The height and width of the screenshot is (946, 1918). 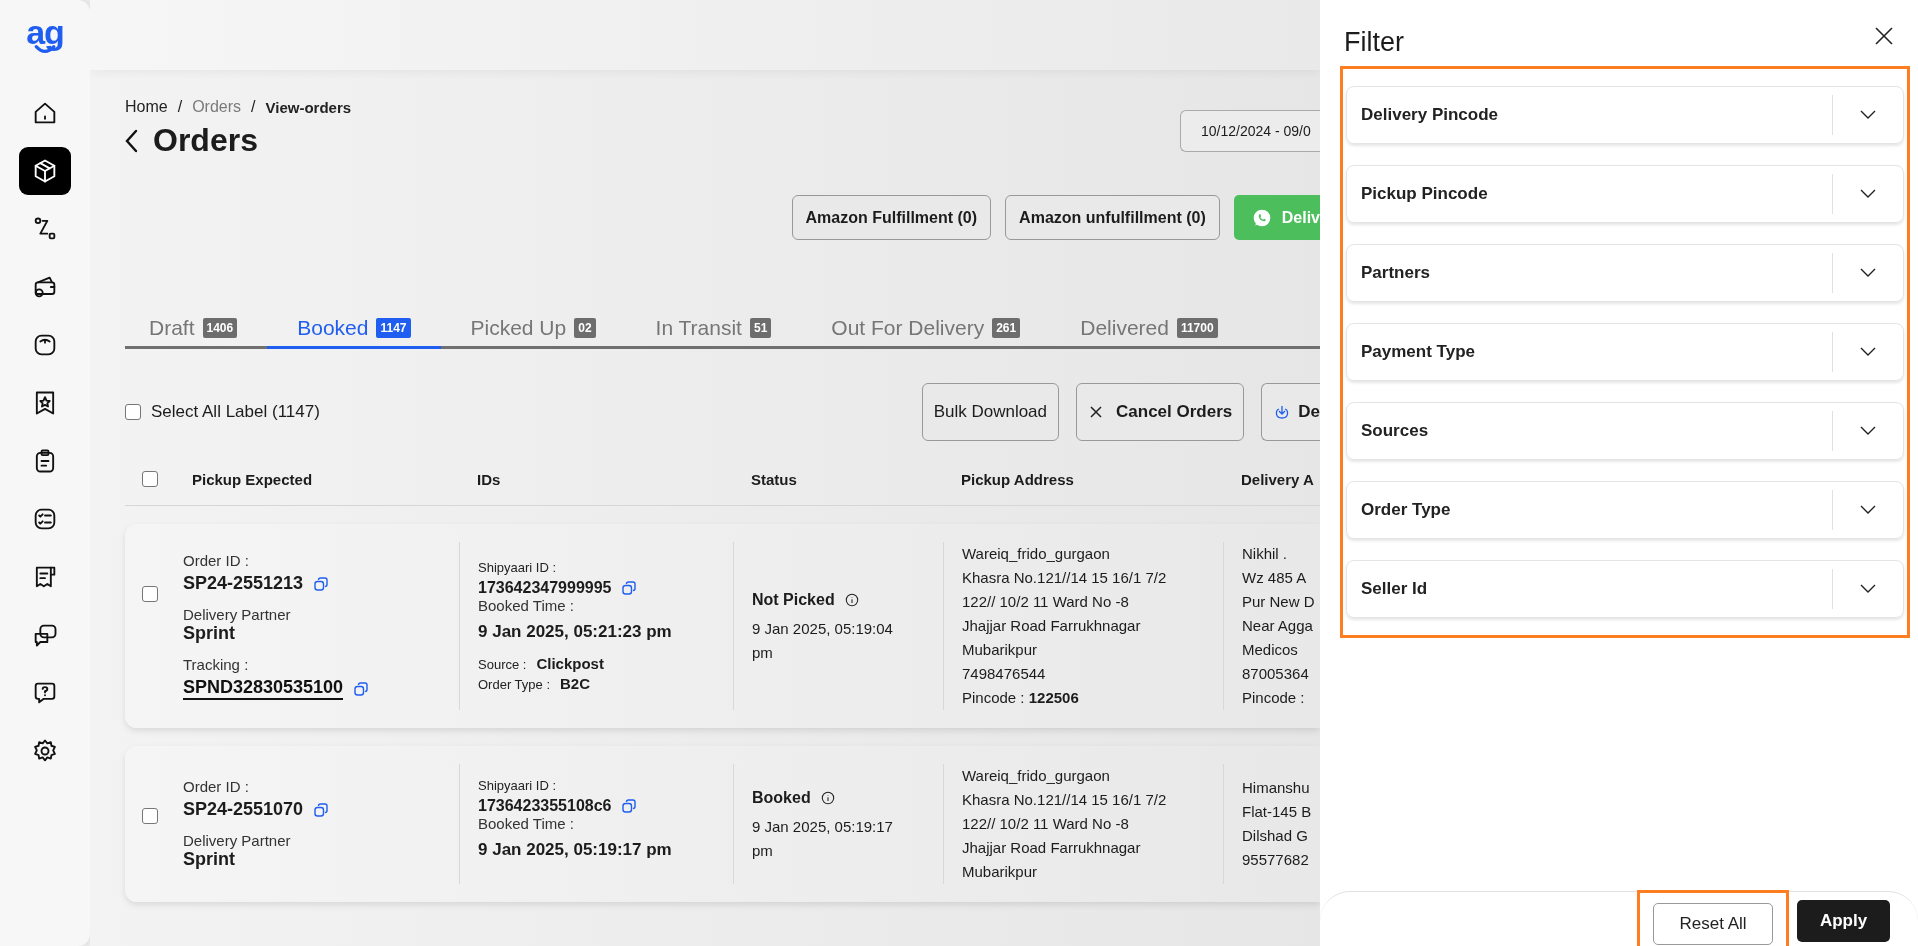 What do you see at coordinates (1843, 921) in the screenshot?
I see `apply-button: Apply` at bounding box center [1843, 921].